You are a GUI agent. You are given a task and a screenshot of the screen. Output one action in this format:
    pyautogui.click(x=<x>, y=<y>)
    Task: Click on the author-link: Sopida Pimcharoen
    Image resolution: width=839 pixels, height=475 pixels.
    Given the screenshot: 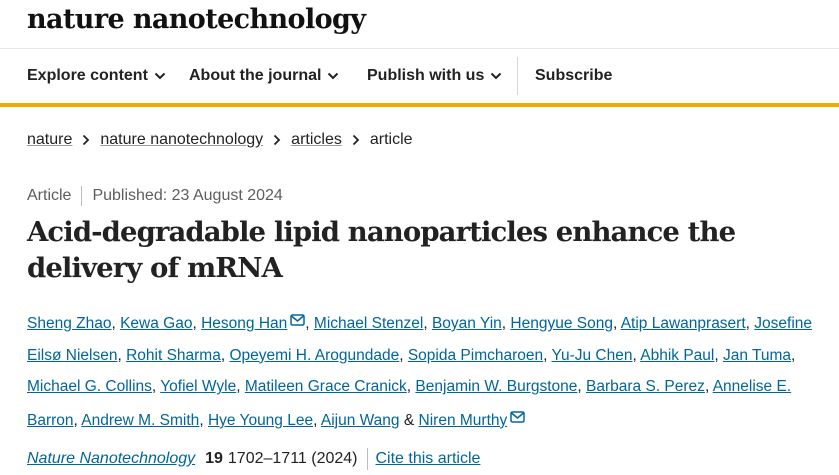 What is the action you would take?
    pyautogui.click(x=475, y=355)
    